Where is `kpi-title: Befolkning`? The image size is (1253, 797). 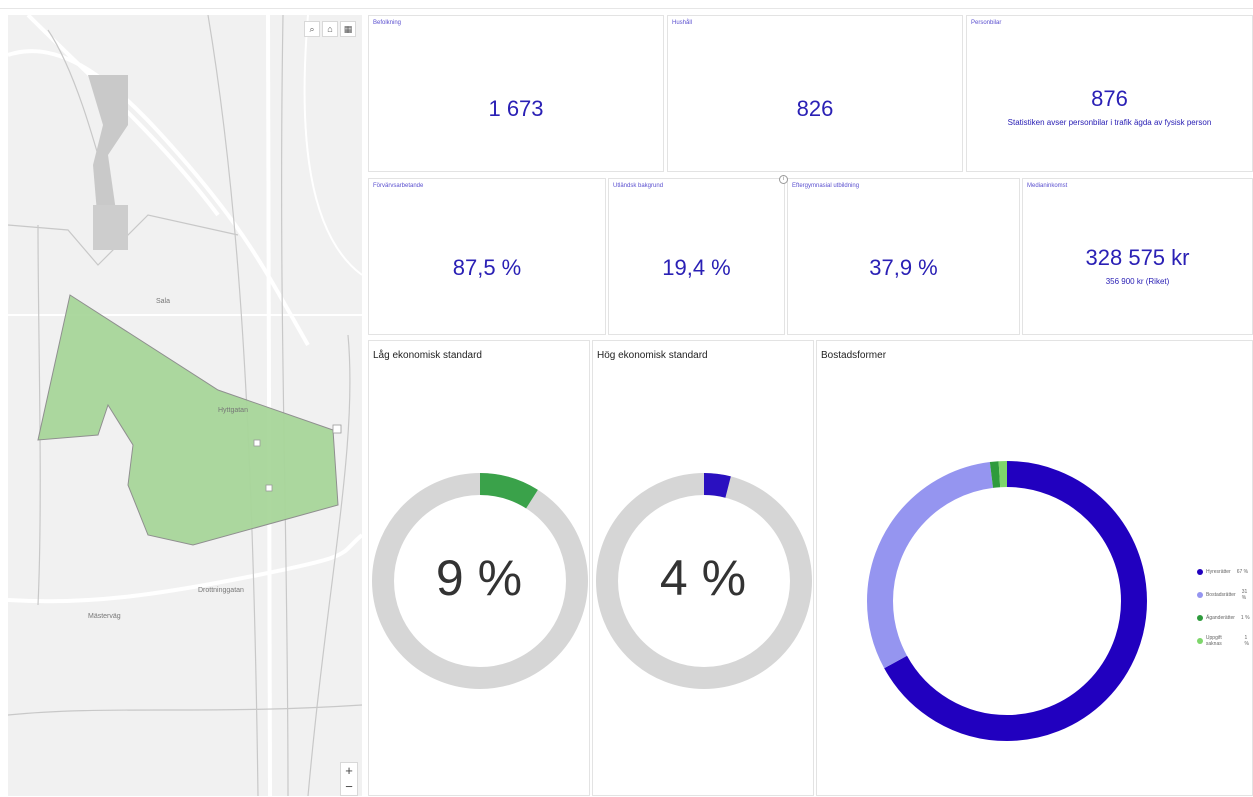 kpi-title: Befolkning is located at coordinates (387, 23).